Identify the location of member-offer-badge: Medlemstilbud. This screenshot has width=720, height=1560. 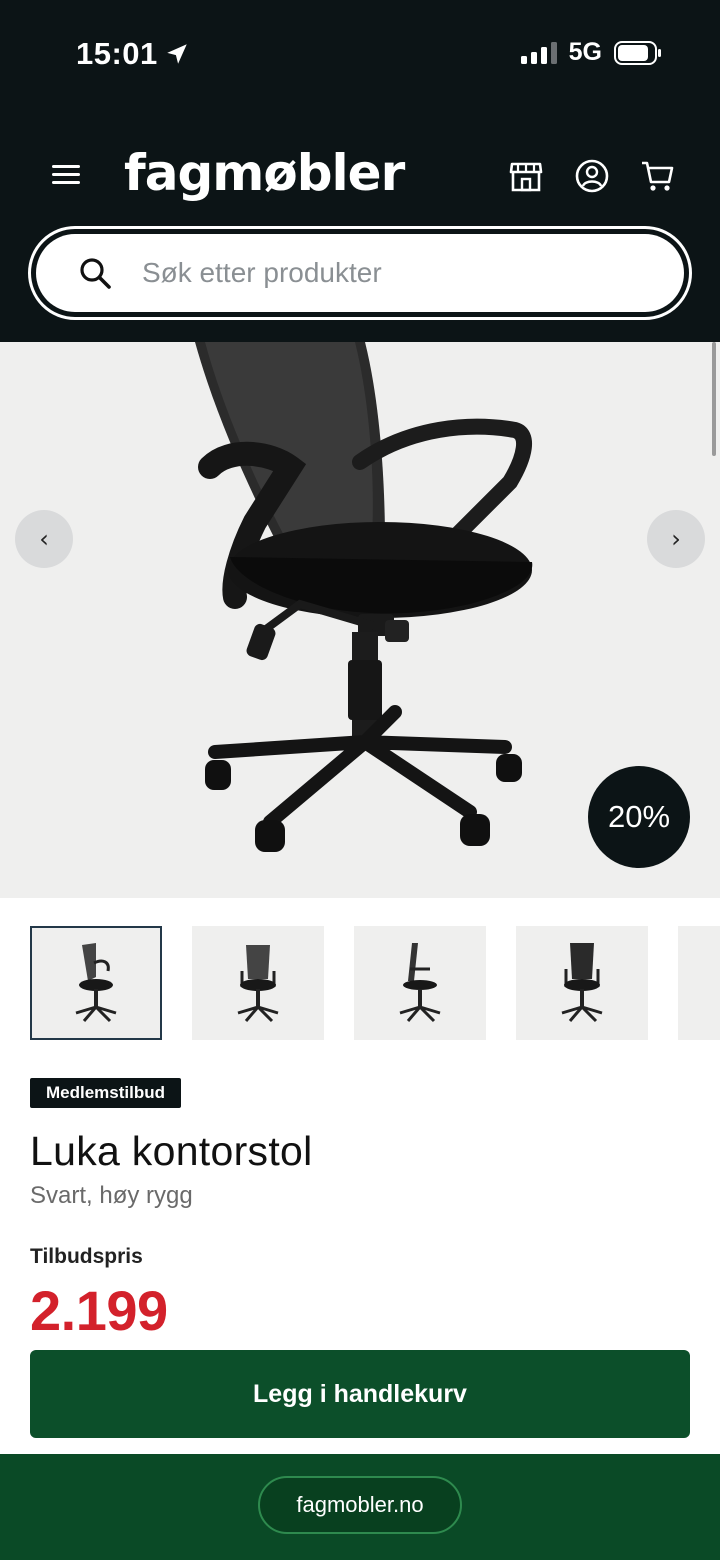
(106, 1093).